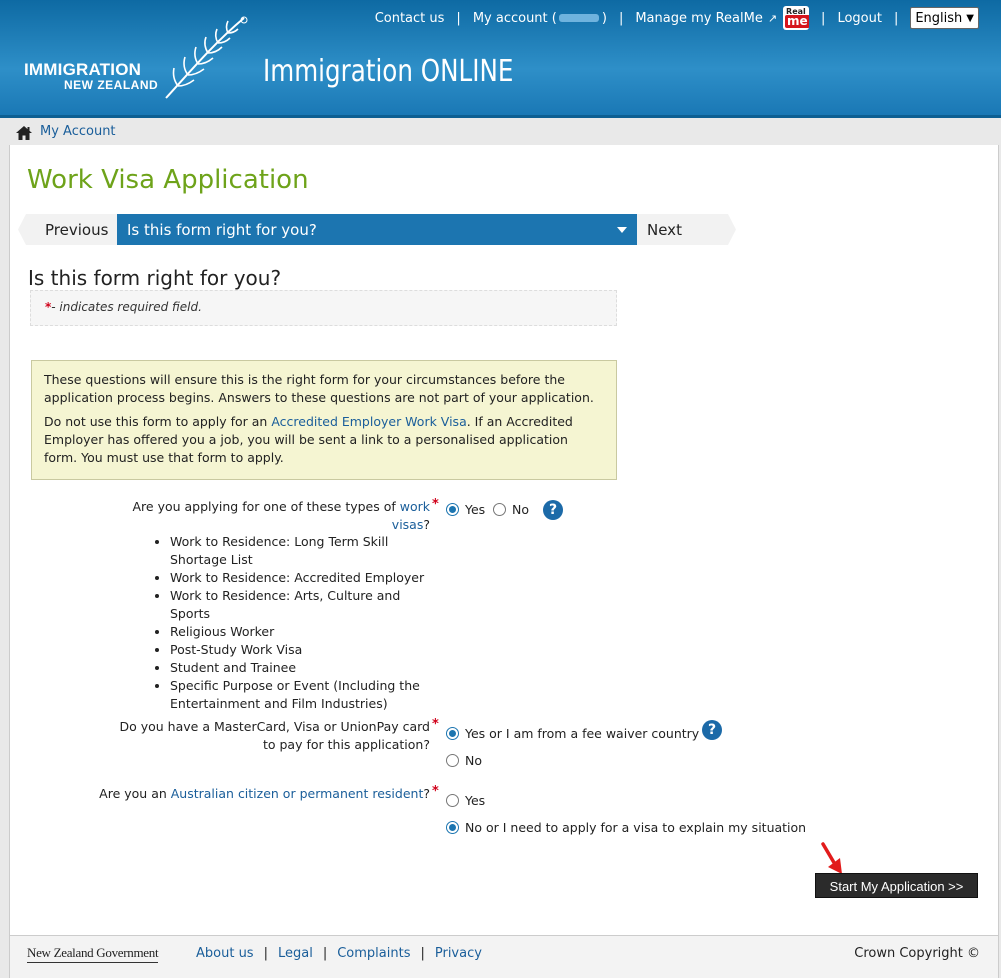 The width and height of the screenshot is (1001, 978). What do you see at coordinates (300, 650) in the screenshot?
I see `list-item: Post-Study Work Visa` at bounding box center [300, 650].